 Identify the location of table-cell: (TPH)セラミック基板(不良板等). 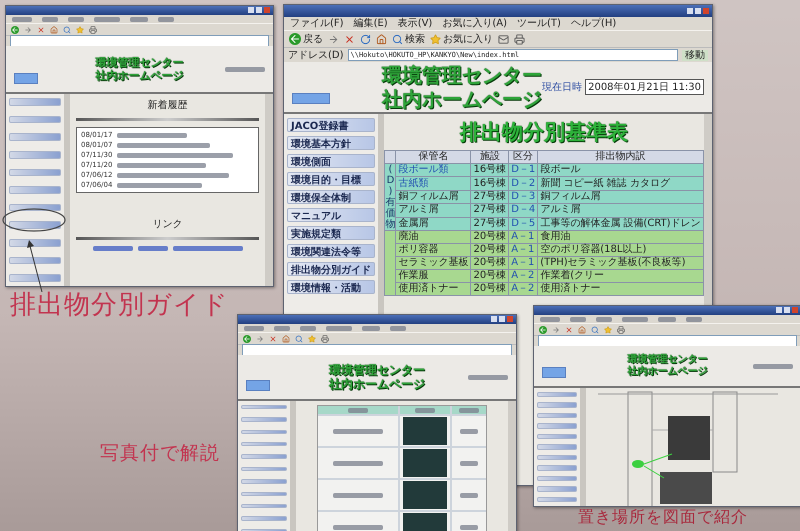
(621, 263).